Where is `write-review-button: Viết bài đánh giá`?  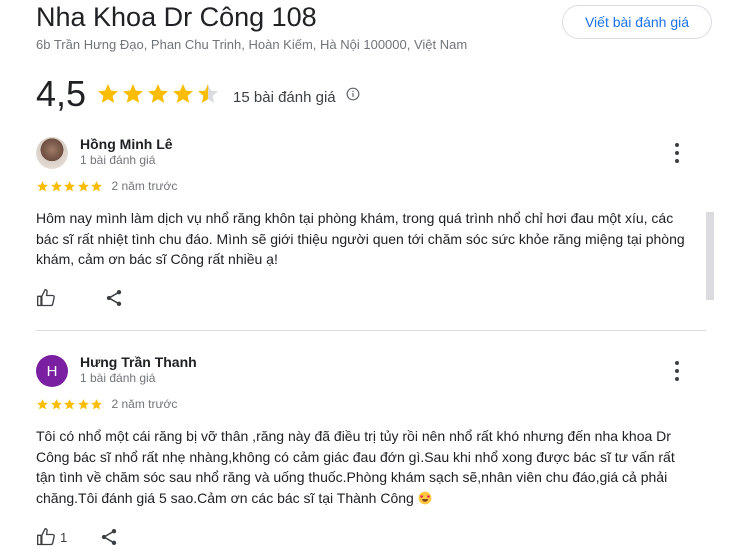
write-review-button: Viết bài đánh giá is located at coordinates (637, 22).